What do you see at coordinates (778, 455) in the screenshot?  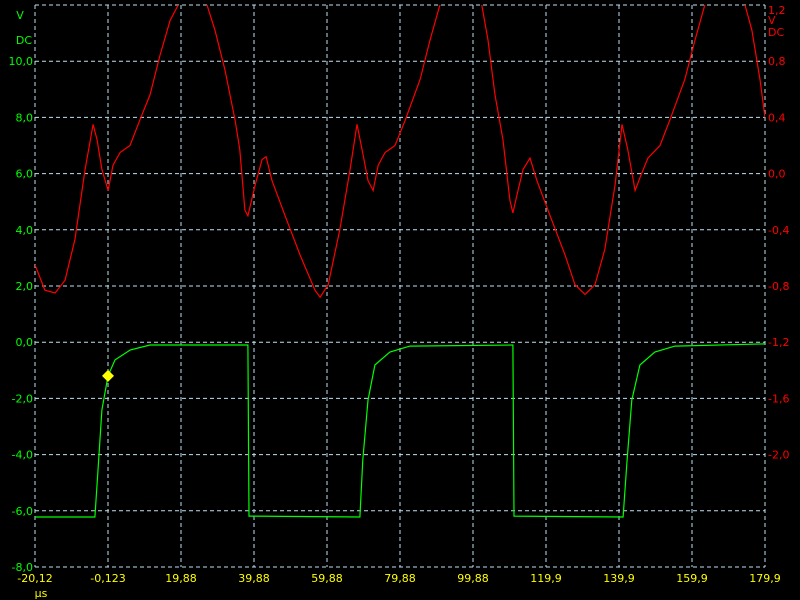 I see `right-tick-label: -2,0` at bounding box center [778, 455].